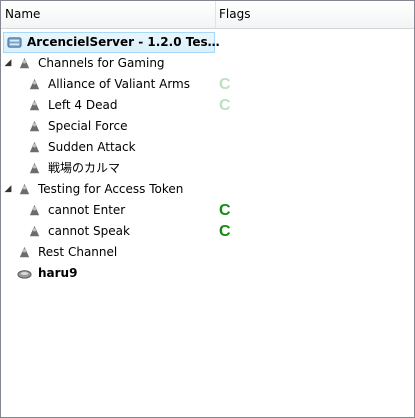 The image size is (415, 418). I want to click on channel-row: Left 4 Dead C, so click(207, 105).